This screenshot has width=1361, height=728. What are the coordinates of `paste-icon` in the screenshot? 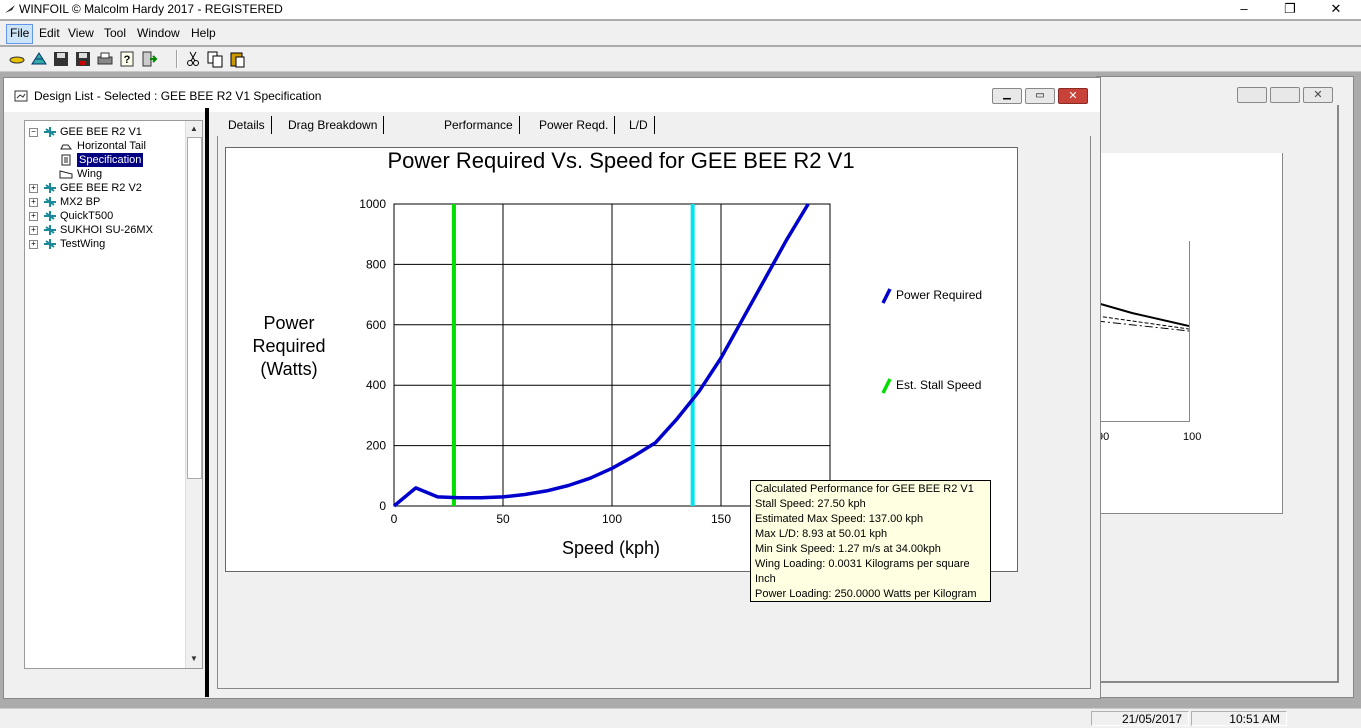 It's located at (237, 59).